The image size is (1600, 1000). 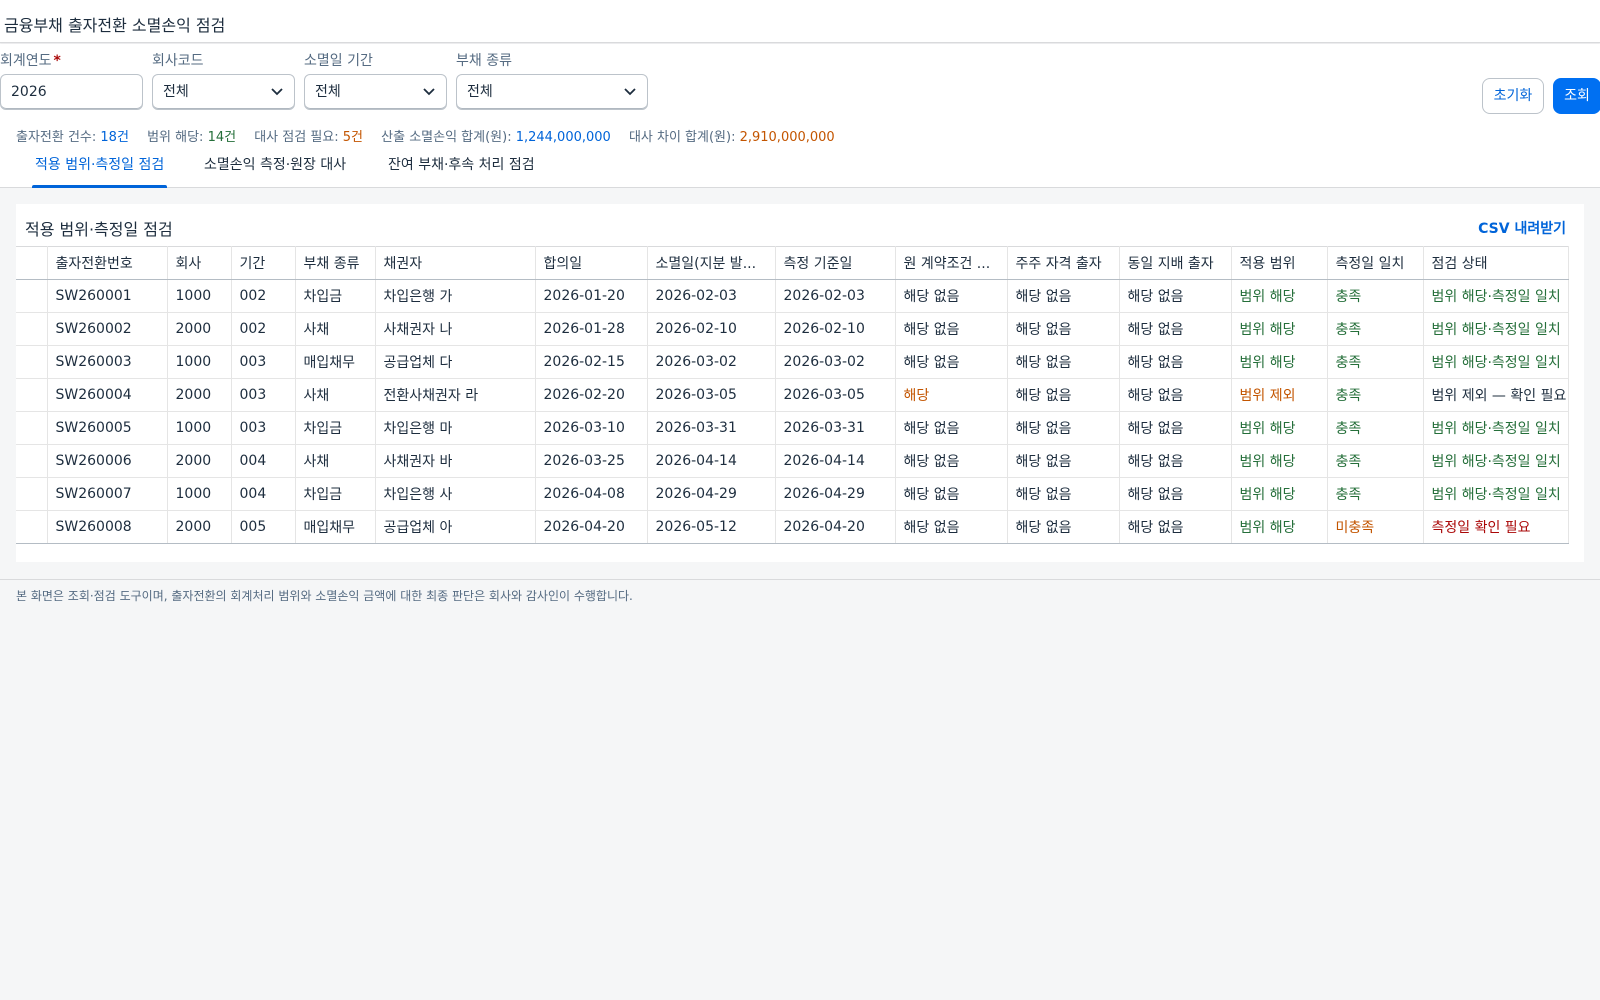 I want to click on extinguish-period-select: 전체, so click(x=375, y=92).